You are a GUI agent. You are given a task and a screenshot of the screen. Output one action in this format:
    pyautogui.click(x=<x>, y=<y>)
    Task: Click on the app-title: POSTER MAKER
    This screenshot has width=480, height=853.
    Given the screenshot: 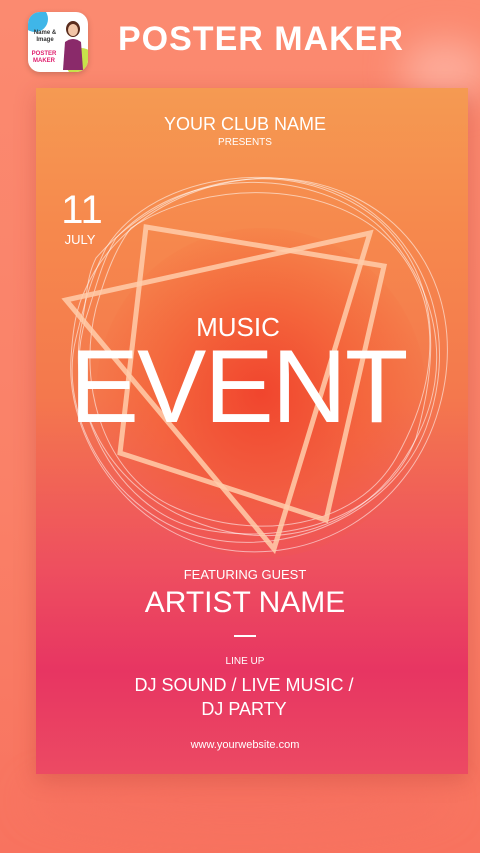 What is the action you would take?
    pyautogui.click(x=261, y=39)
    